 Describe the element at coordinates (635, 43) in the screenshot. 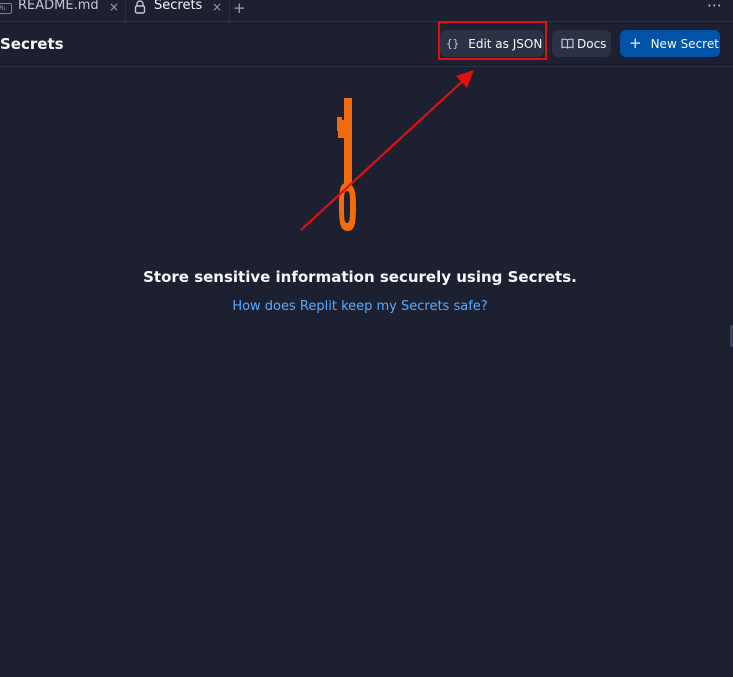

I see `plus-icon: +` at that location.